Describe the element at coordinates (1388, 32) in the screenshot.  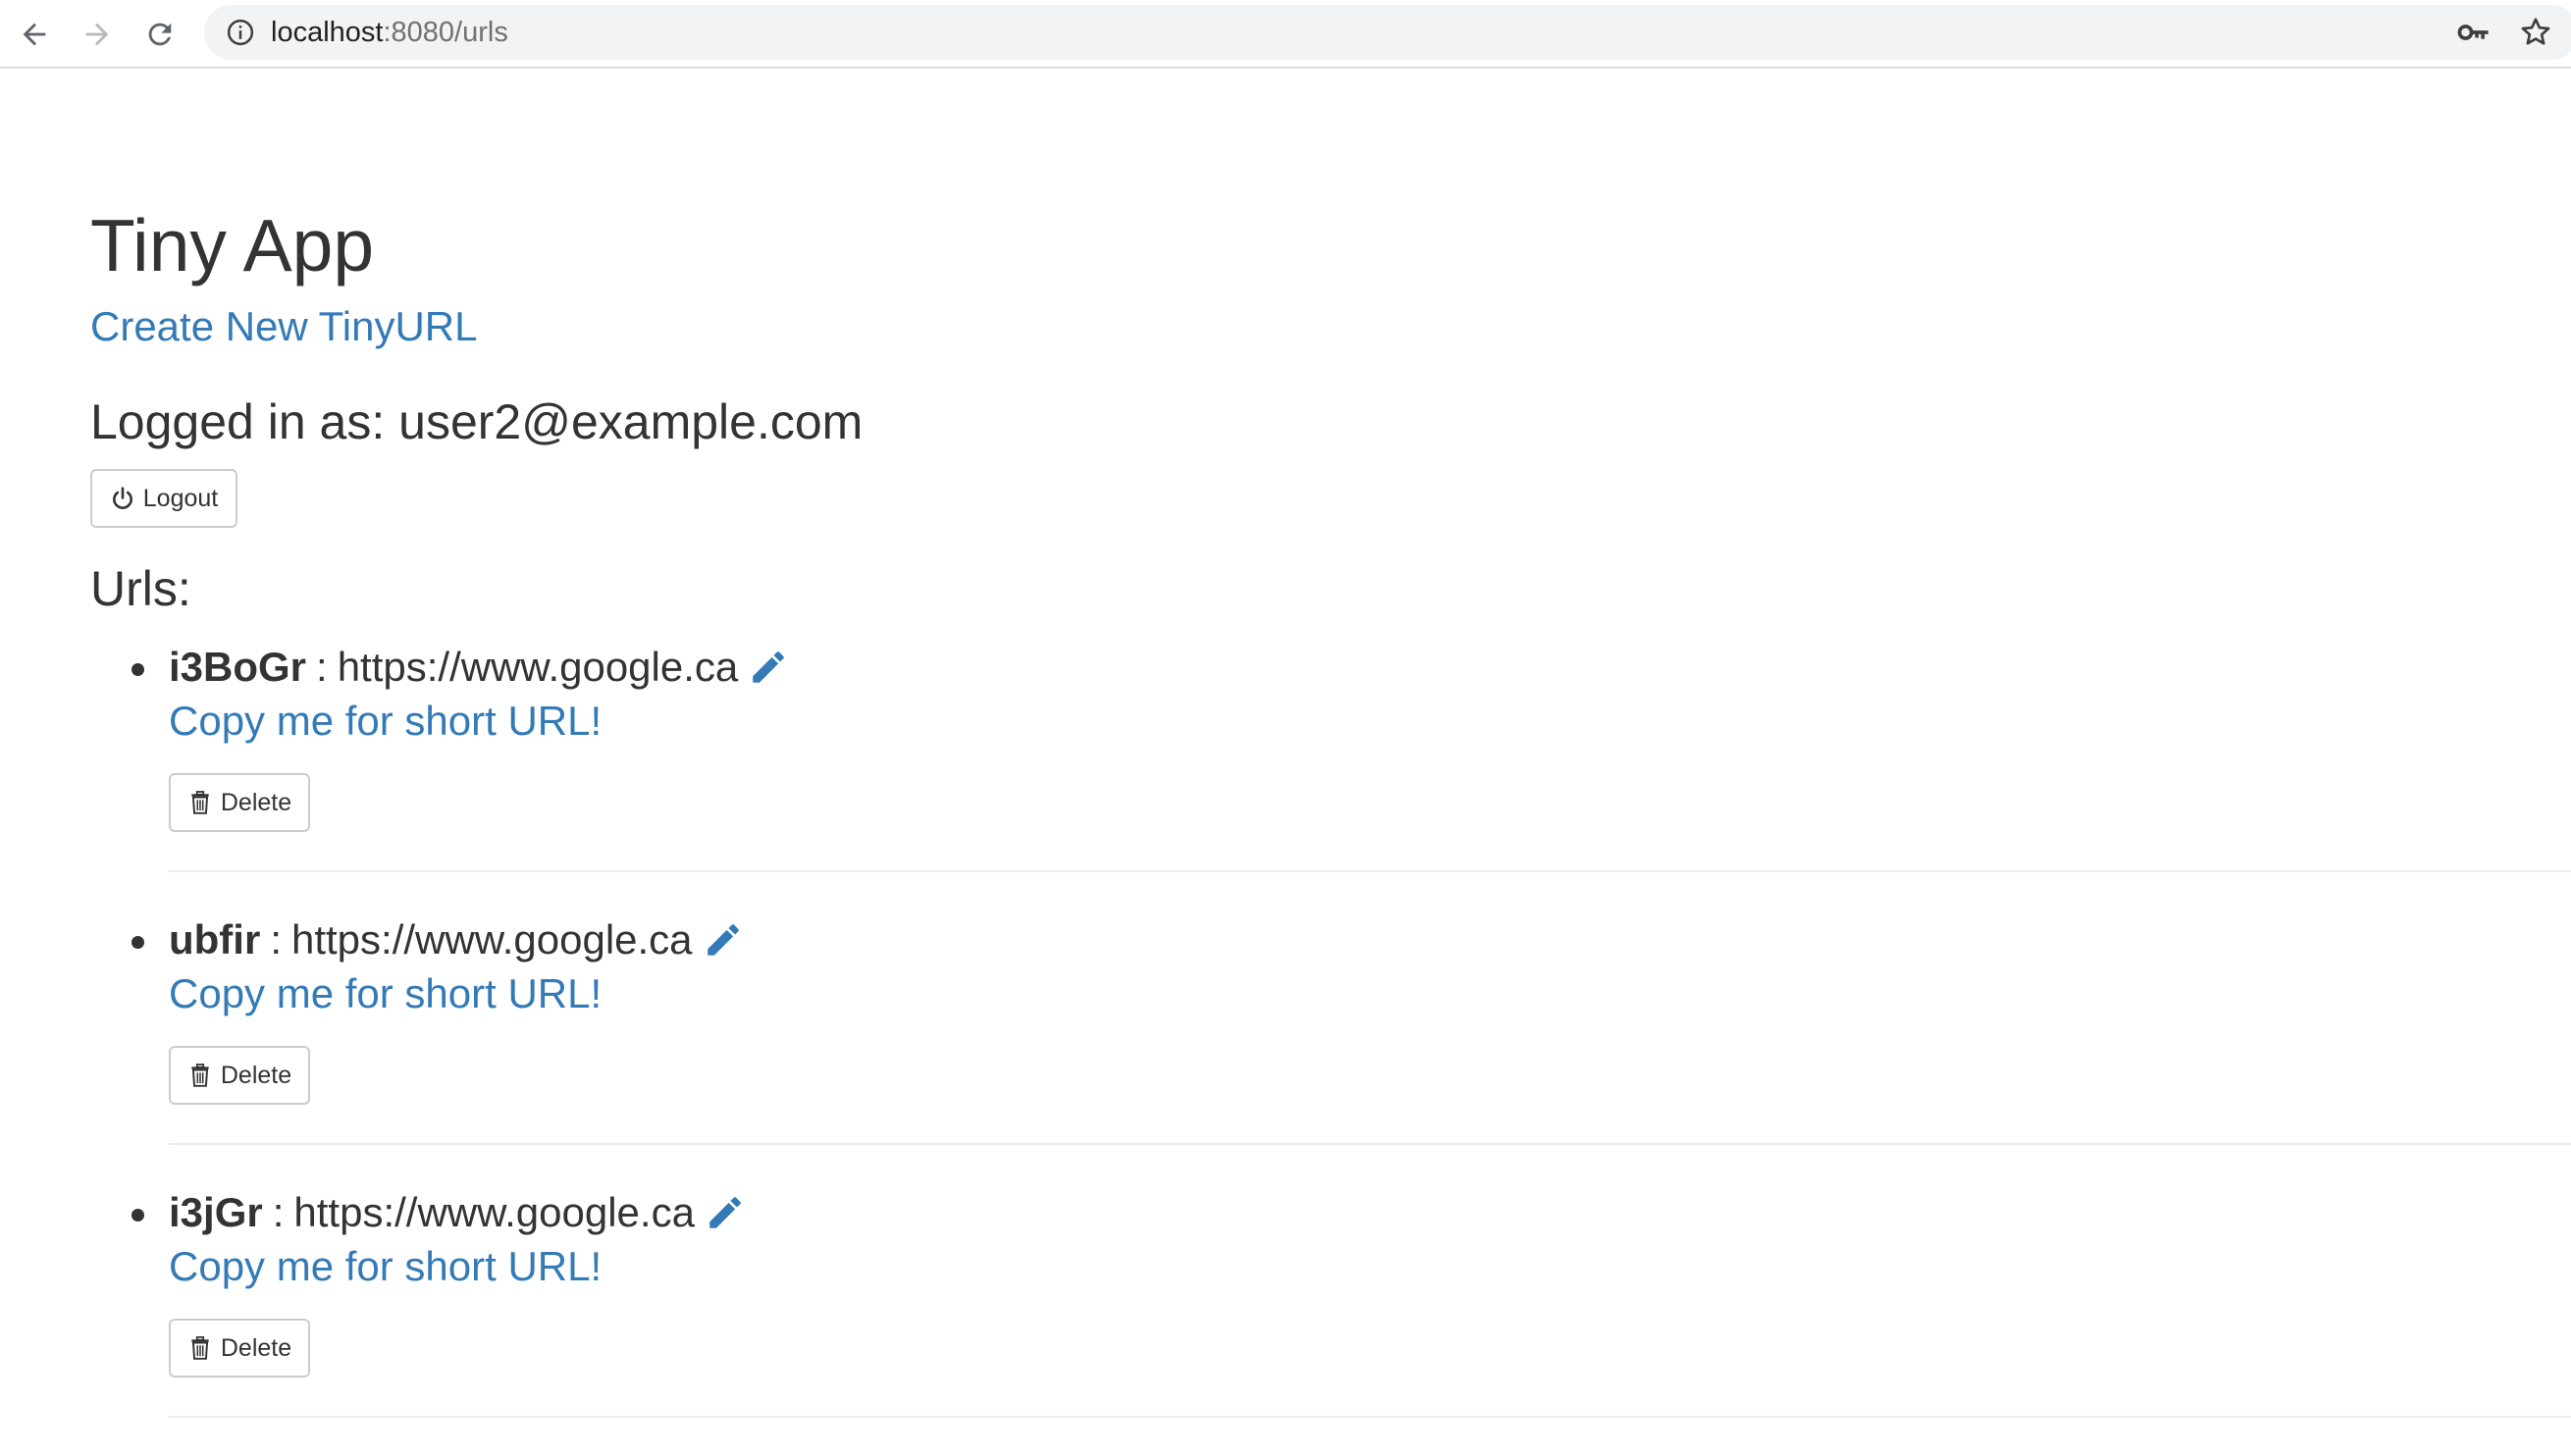
I see `address-bar: localhost:8080/urls` at that location.